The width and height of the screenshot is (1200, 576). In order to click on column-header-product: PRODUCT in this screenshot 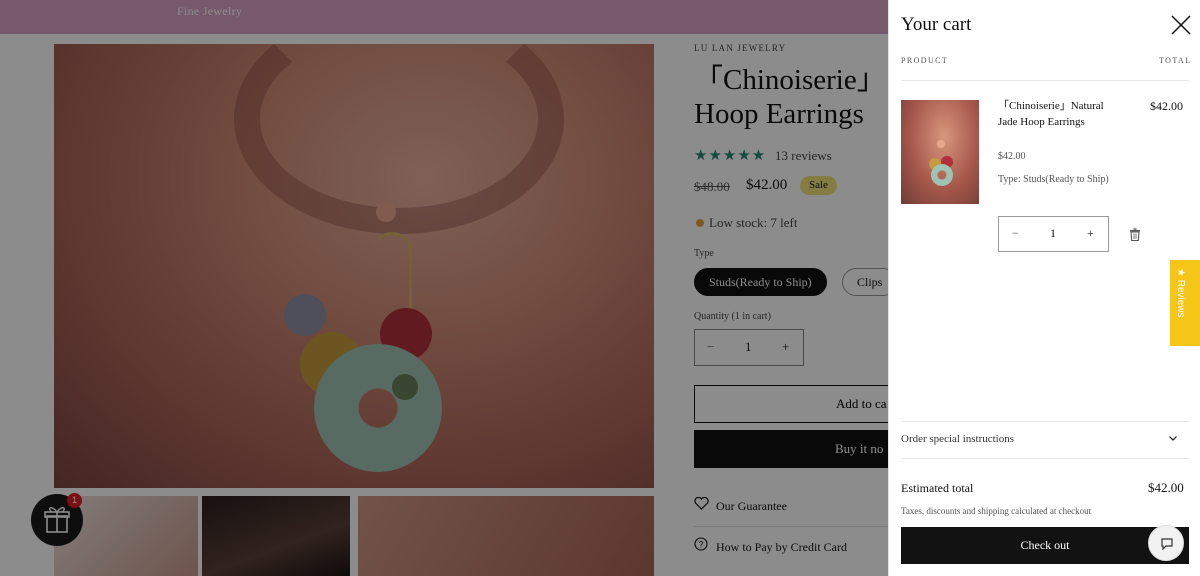, I will do `click(925, 60)`.